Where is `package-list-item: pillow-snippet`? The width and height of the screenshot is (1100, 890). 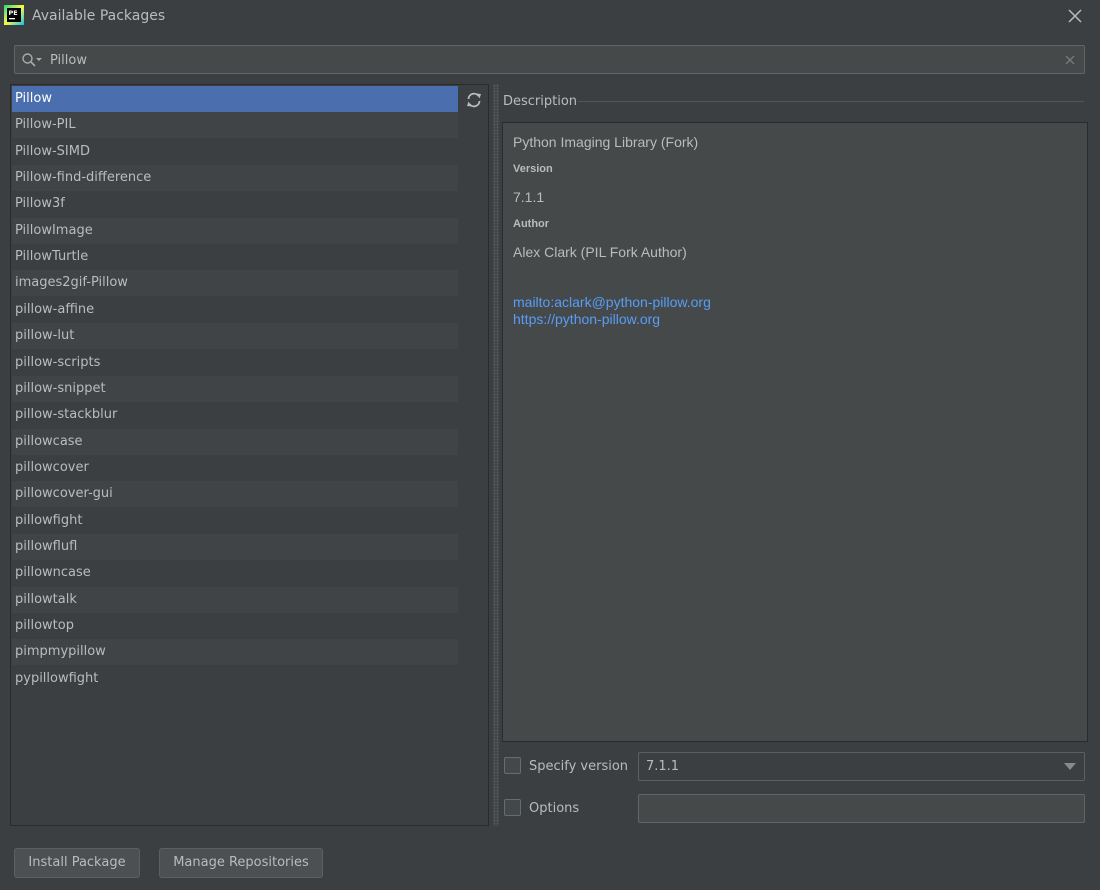
package-list-item: pillow-snippet is located at coordinates (235, 388).